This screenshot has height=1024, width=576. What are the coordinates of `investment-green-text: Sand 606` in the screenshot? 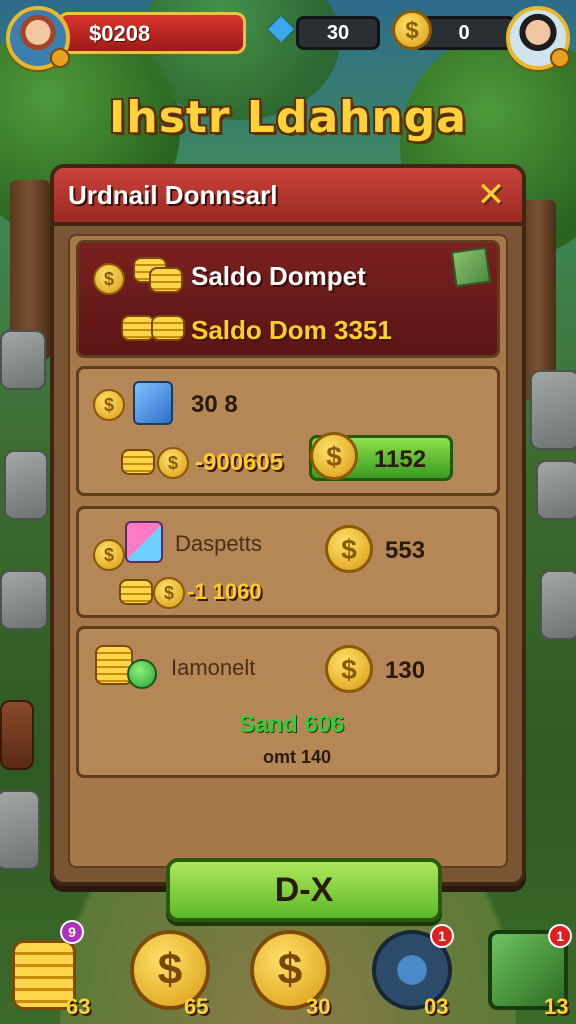 It's located at (292, 724).